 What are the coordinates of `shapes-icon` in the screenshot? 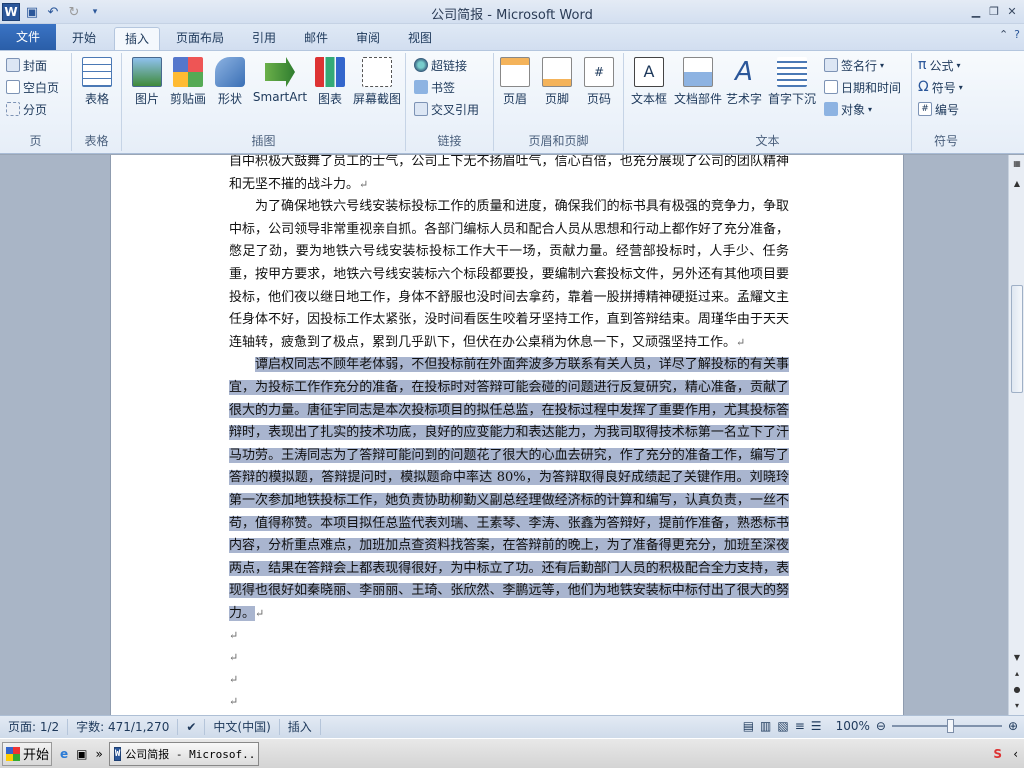 It's located at (230, 72).